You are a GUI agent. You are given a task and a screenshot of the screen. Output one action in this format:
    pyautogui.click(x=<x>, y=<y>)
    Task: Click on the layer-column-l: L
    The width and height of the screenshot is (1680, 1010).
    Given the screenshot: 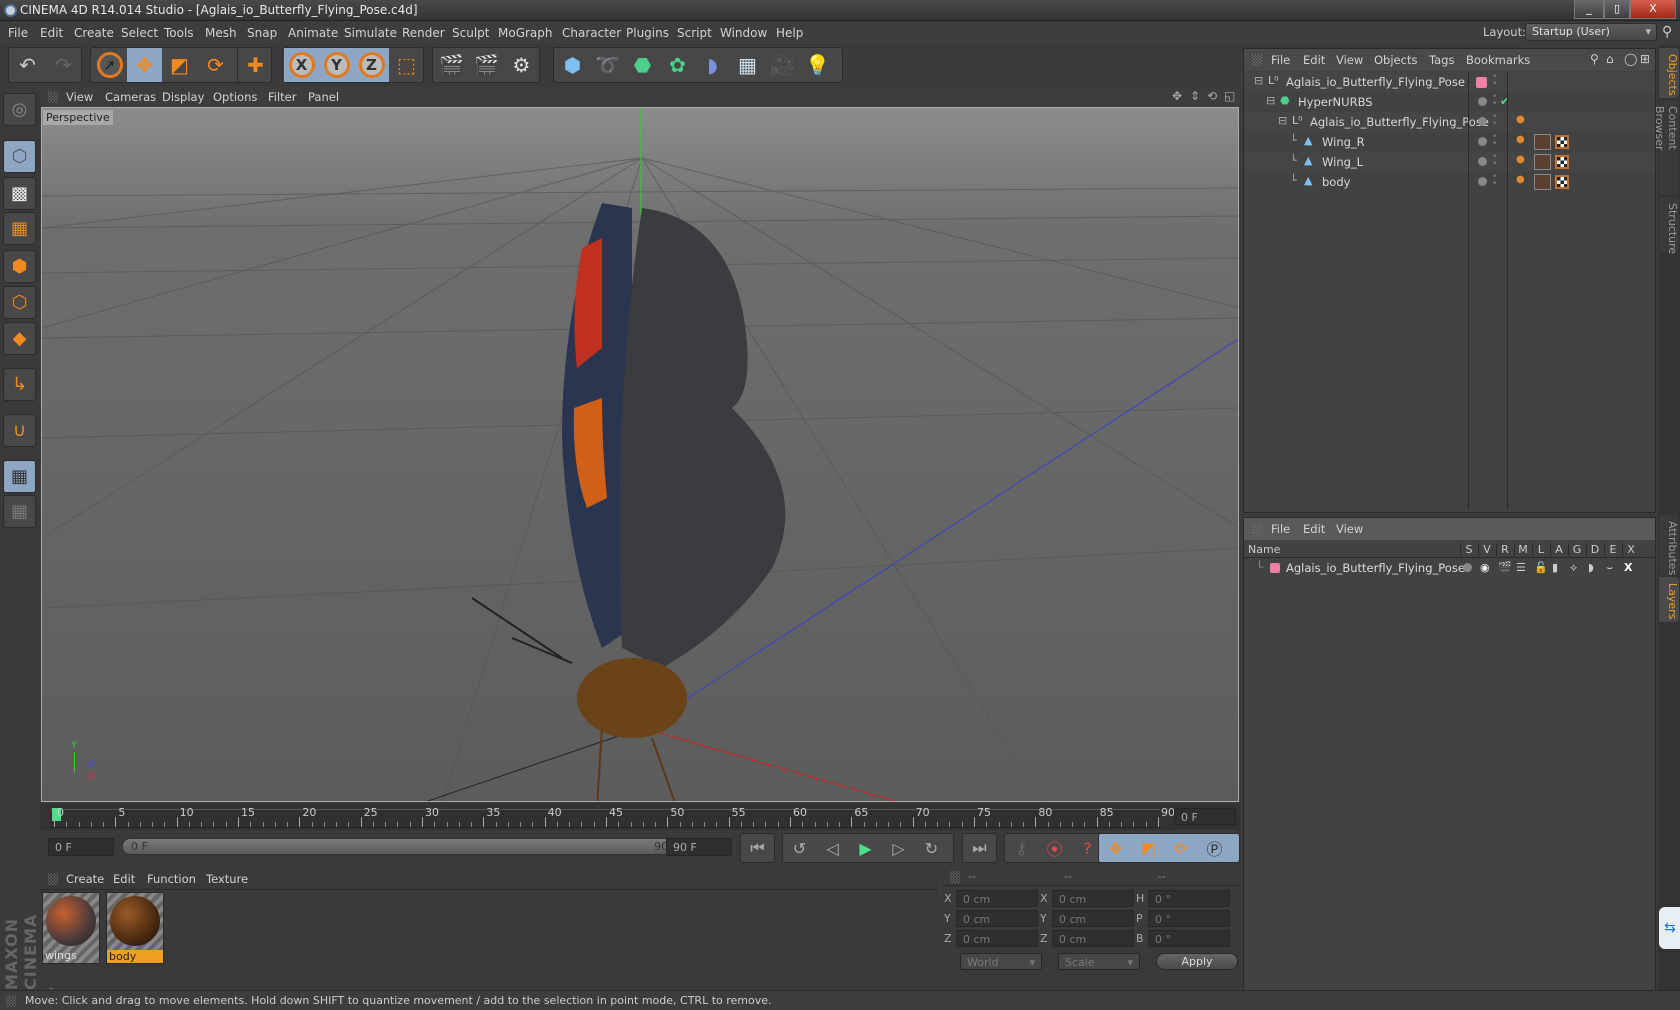 What is the action you would take?
    pyautogui.click(x=1540, y=549)
    